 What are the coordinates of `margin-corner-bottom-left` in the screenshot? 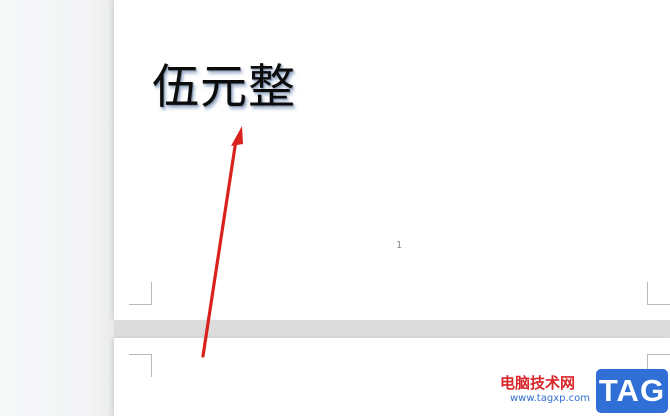 It's located at (140, 293).